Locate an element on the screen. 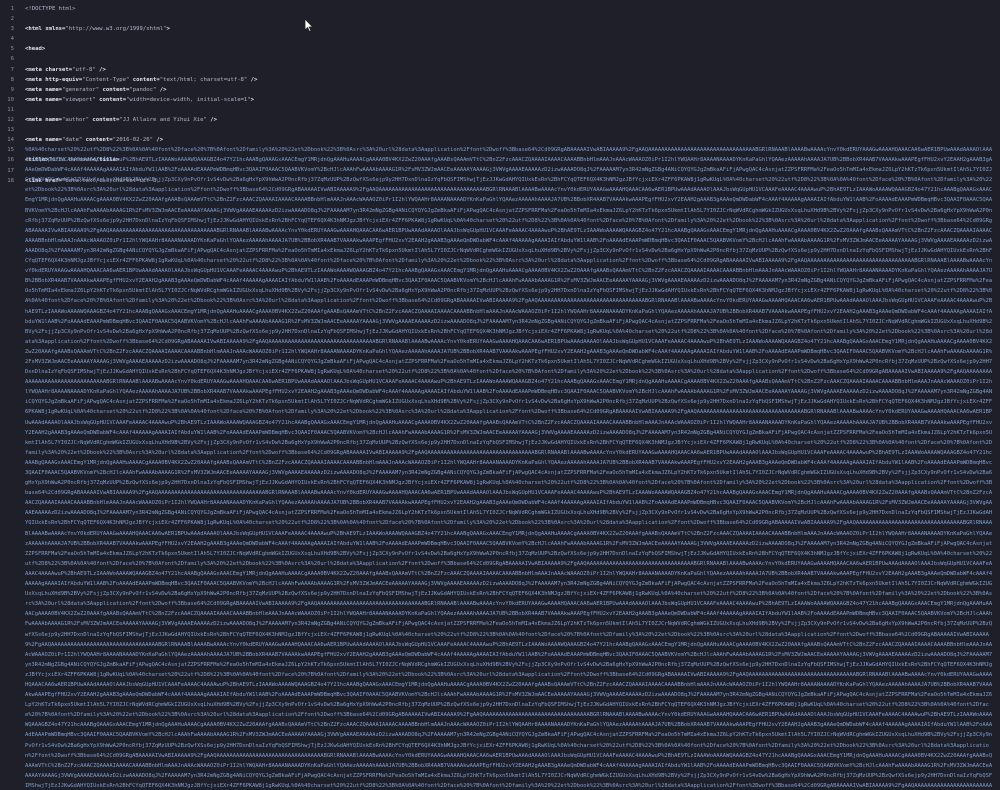 The width and height of the screenshot is (1000, 790). code-token: "width=device-width, initial-scale=1" is located at coordinates (188, 99).